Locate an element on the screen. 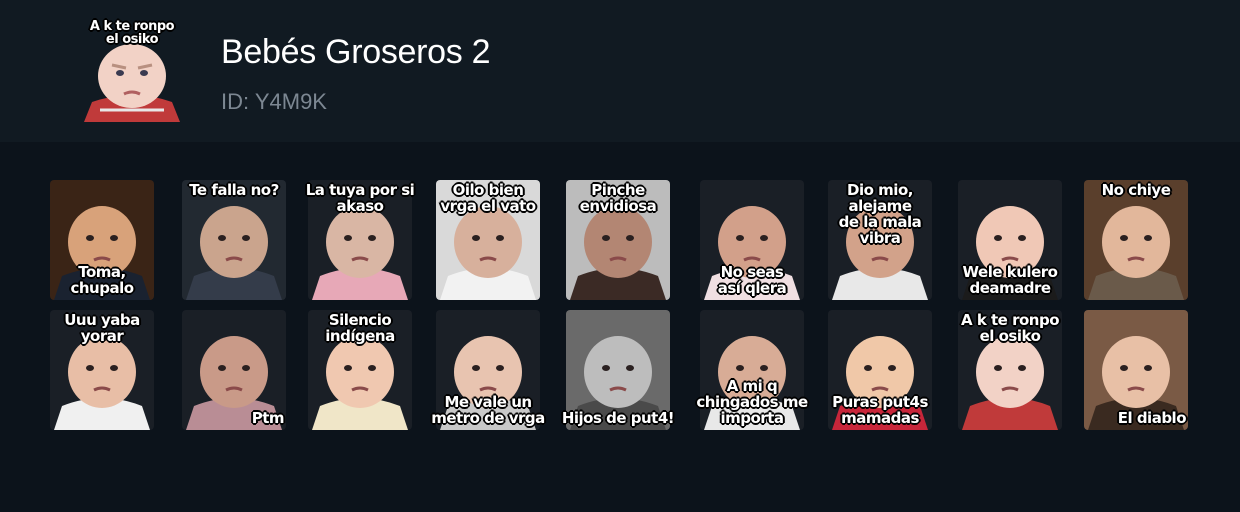 The image size is (1240, 512). sticker-caption: La tuya por si akaso is located at coordinates (360, 198).